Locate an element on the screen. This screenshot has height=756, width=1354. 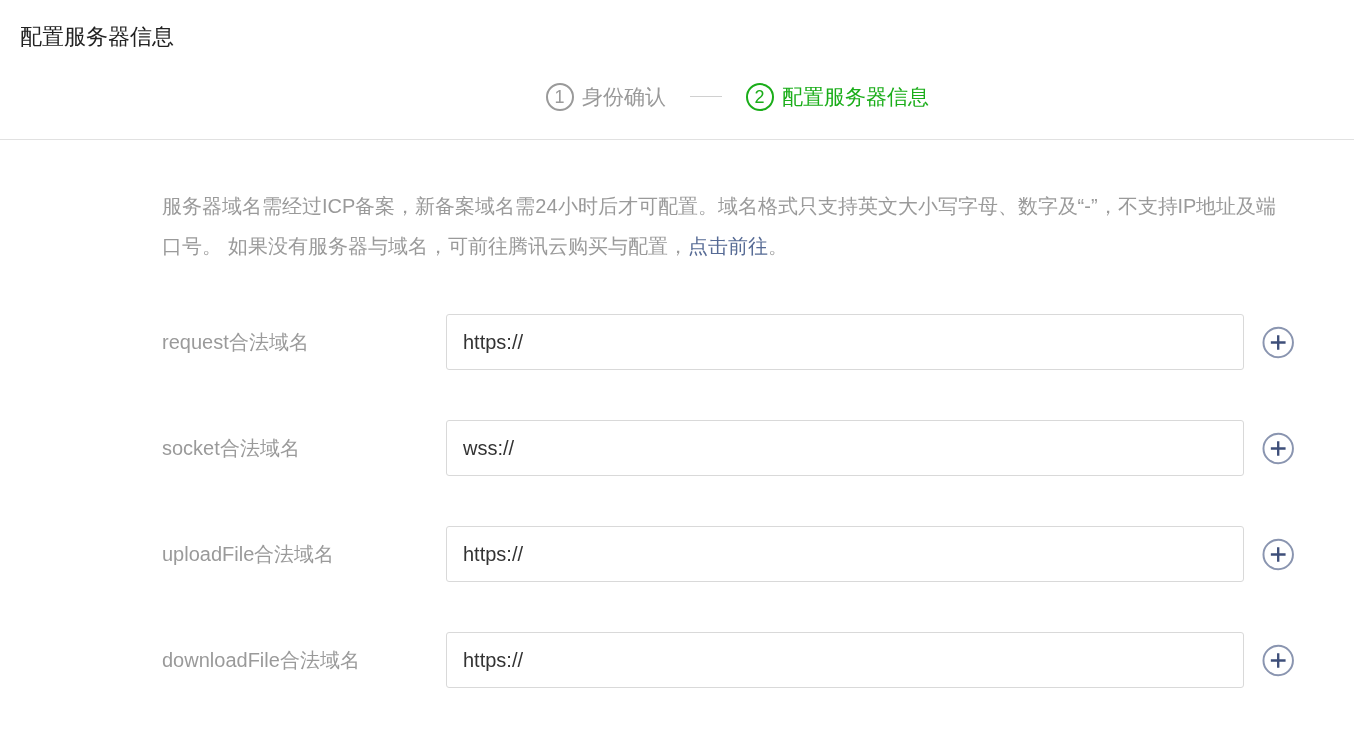
step-label: 配置服务器信息 is located at coordinates (855, 96).